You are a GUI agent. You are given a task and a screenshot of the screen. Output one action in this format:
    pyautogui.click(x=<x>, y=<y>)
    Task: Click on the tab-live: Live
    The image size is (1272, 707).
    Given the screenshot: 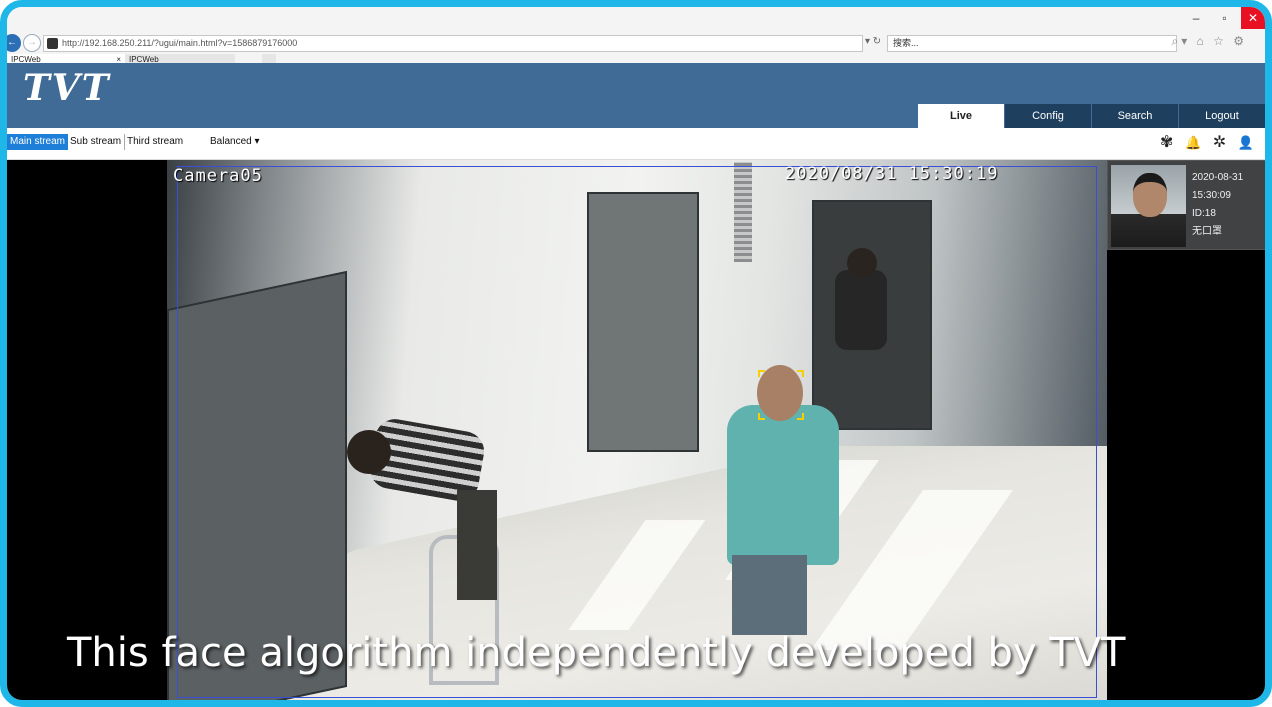 What is the action you would take?
    pyautogui.click(x=961, y=116)
    